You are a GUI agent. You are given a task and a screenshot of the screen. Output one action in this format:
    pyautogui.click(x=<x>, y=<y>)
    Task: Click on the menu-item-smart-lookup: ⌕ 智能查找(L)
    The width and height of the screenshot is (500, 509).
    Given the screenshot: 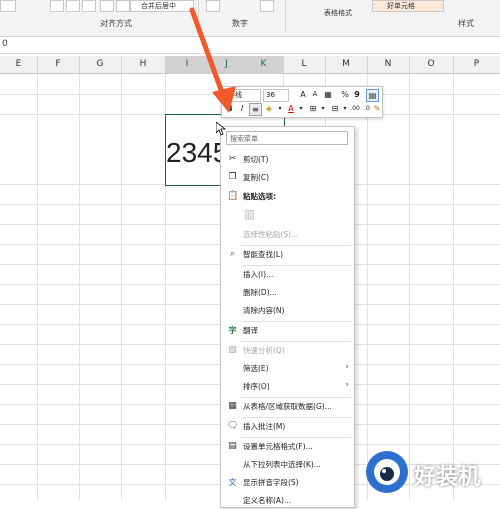 What is the action you would take?
    pyautogui.click(x=287, y=255)
    